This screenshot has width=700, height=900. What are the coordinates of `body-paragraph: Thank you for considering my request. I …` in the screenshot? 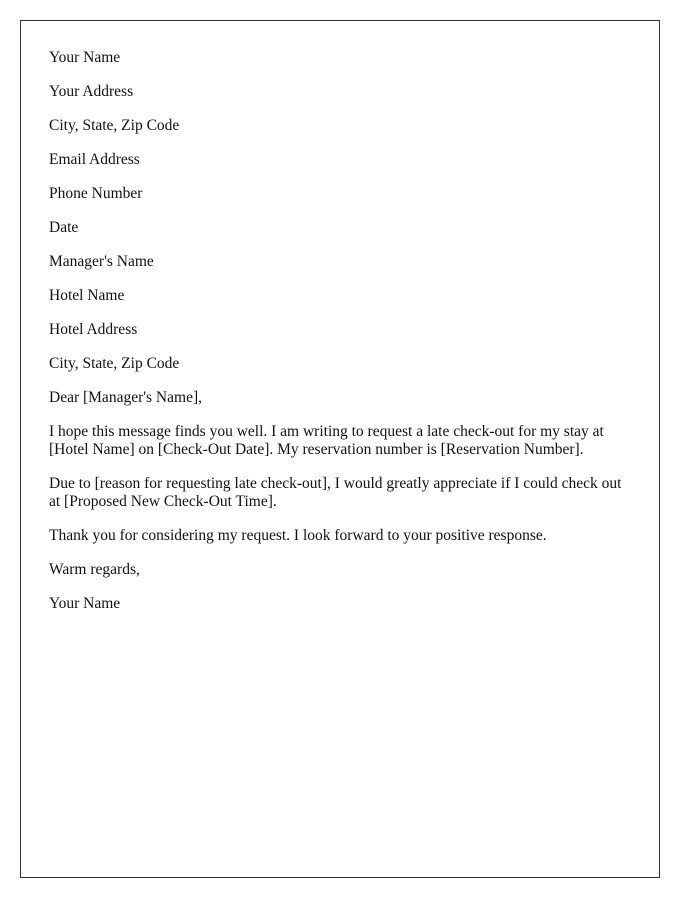 It's located at (298, 535).